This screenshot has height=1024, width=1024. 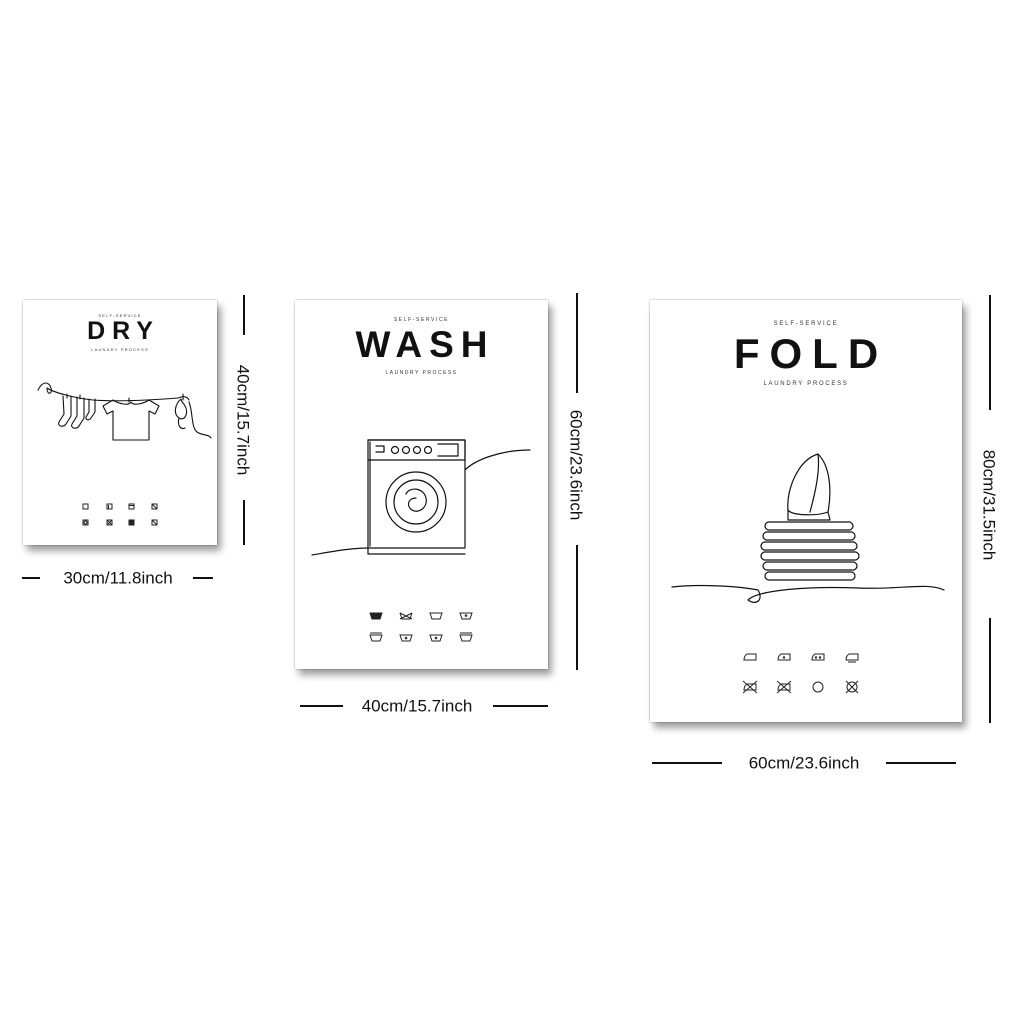 What do you see at coordinates (804, 763) in the screenshot?
I see `fold-width-label: 60cm/23.6inch` at bounding box center [804, 763].